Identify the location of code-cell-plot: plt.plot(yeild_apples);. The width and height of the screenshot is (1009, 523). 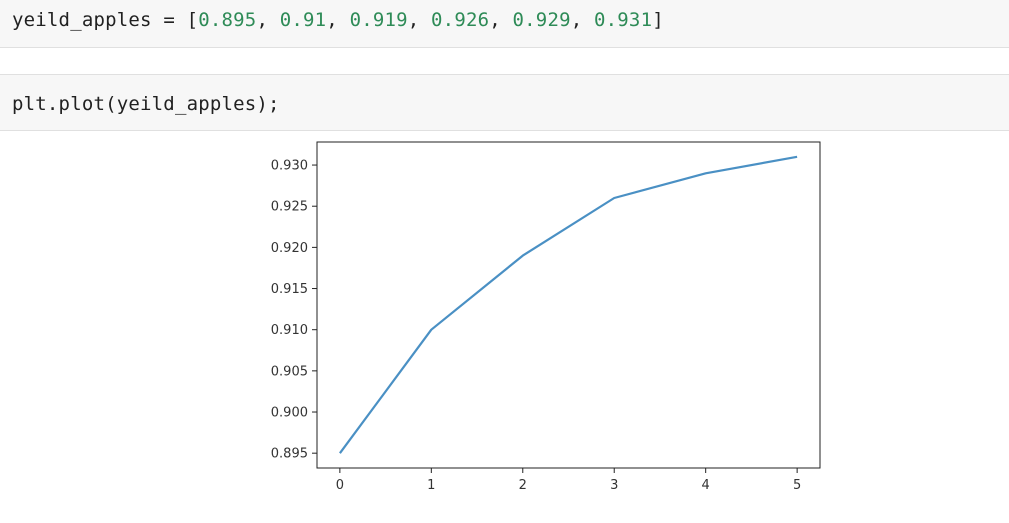
(504, 102).